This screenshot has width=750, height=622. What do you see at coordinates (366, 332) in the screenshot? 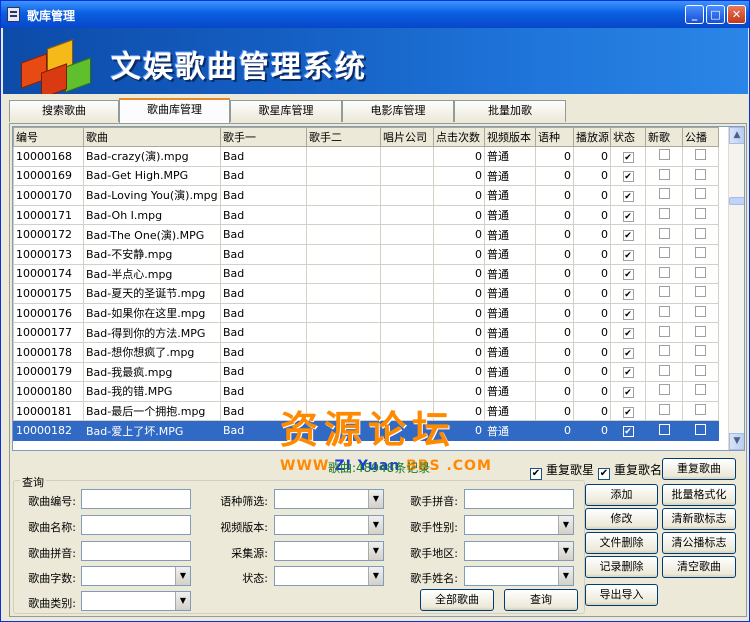
I see `table-row: 10000177 Bad-得到你的方法.MPG Bad 0 普通 0 0` at bounding box center [366, 332].